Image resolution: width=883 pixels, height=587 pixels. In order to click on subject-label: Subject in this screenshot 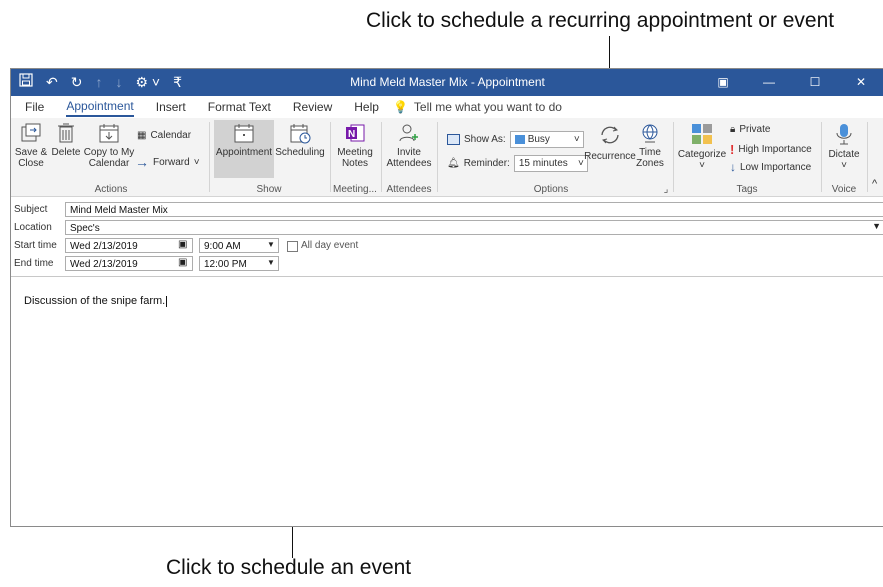, I will do `click(31, 209)`.